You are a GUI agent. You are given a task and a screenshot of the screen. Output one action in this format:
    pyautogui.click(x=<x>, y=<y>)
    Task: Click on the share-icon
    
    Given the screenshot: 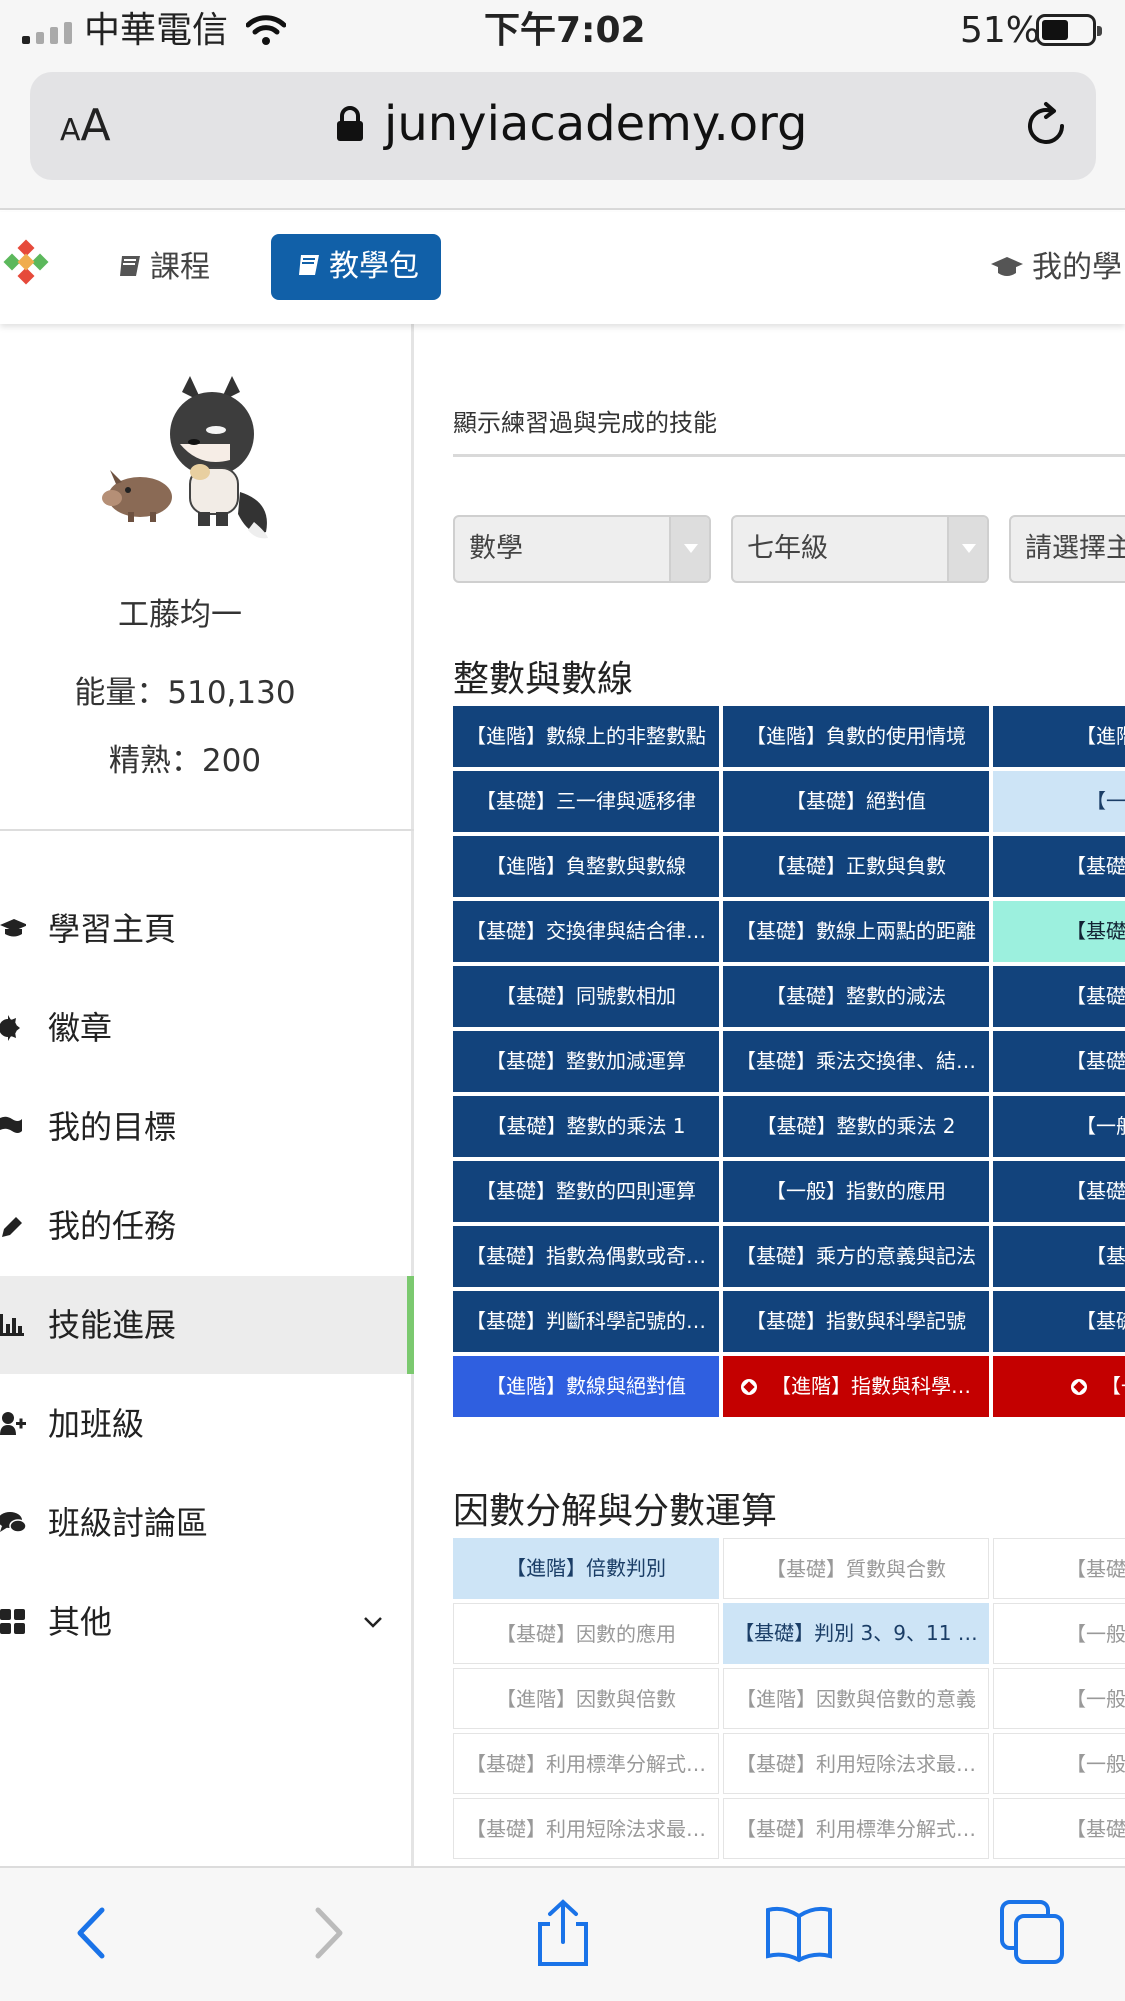 What is the action you would take?
    pyautogui.click(x=563, y=1933)
    